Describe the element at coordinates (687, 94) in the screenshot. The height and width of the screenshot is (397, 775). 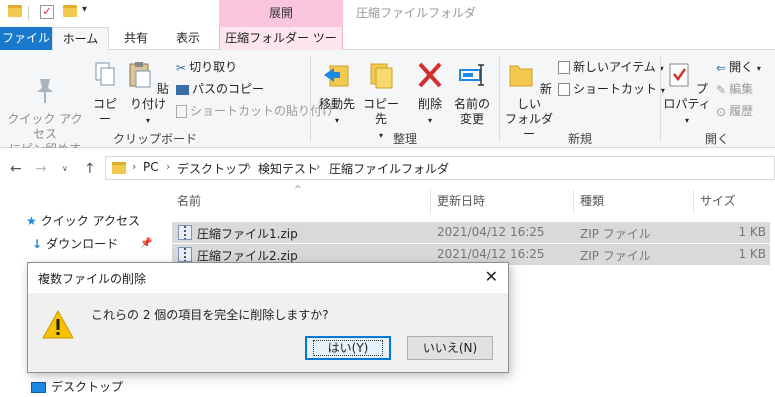
I see `properties-button: プロパティ ▾` at that location.